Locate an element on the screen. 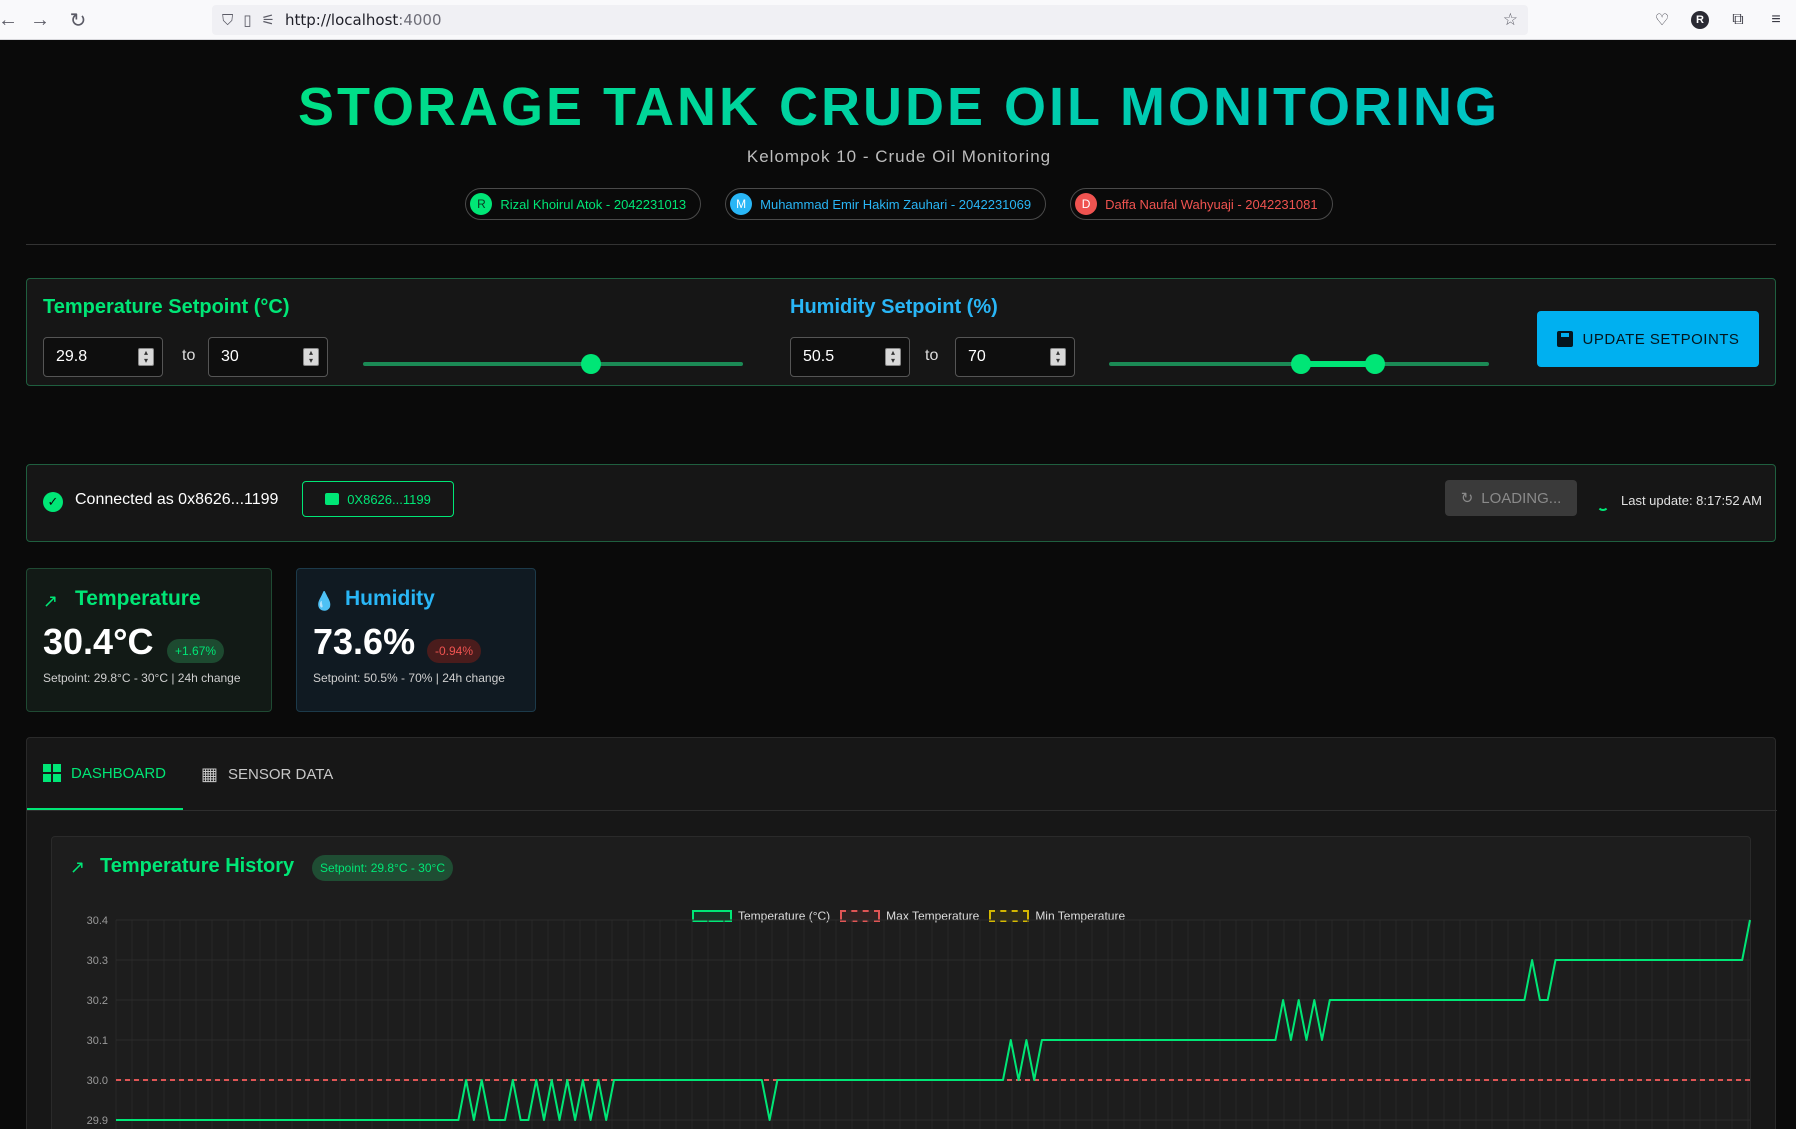  avatar: R is located at coordinates (481, 204).